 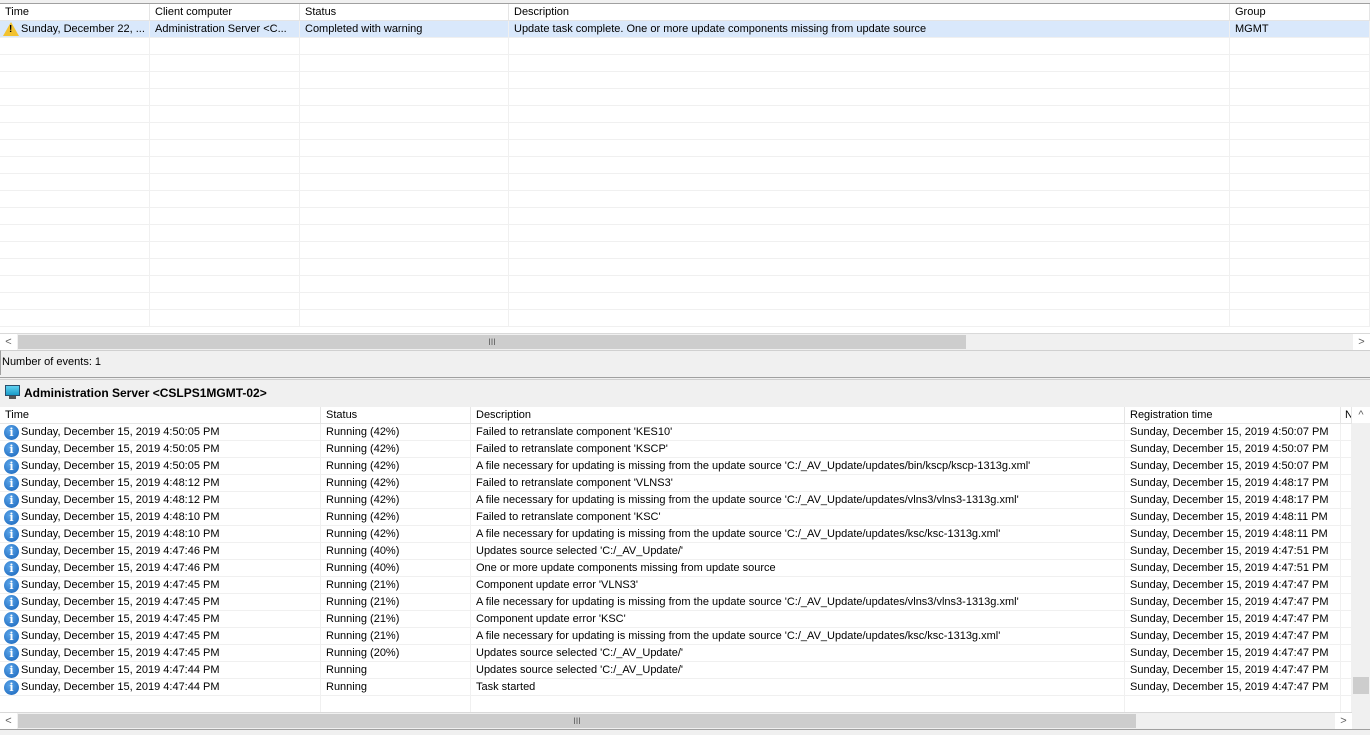 I want to click on events-table-horizontal-scrollbar: < III >, so click(x=685, y=341).